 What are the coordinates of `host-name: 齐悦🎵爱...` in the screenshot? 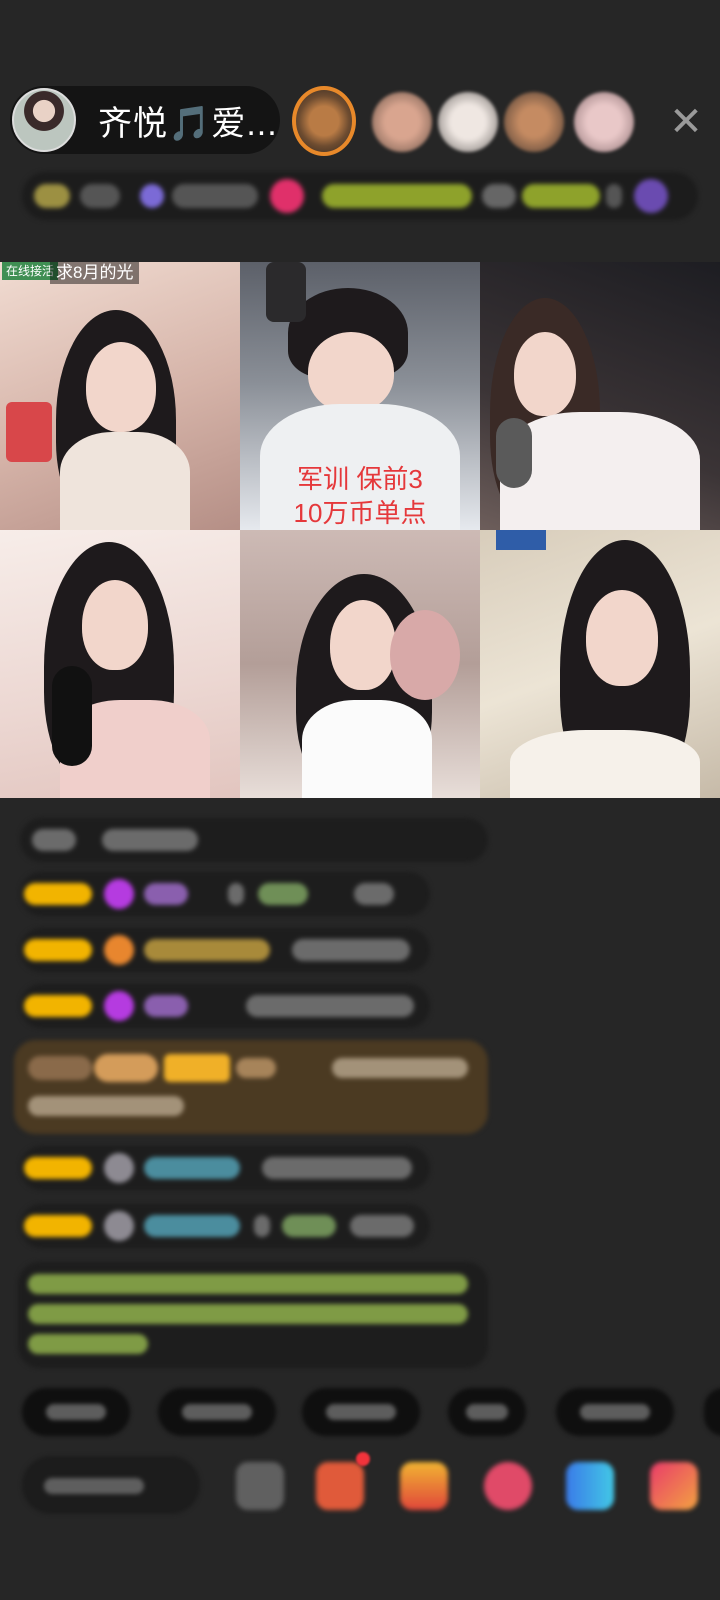 It's located at (188, 123).